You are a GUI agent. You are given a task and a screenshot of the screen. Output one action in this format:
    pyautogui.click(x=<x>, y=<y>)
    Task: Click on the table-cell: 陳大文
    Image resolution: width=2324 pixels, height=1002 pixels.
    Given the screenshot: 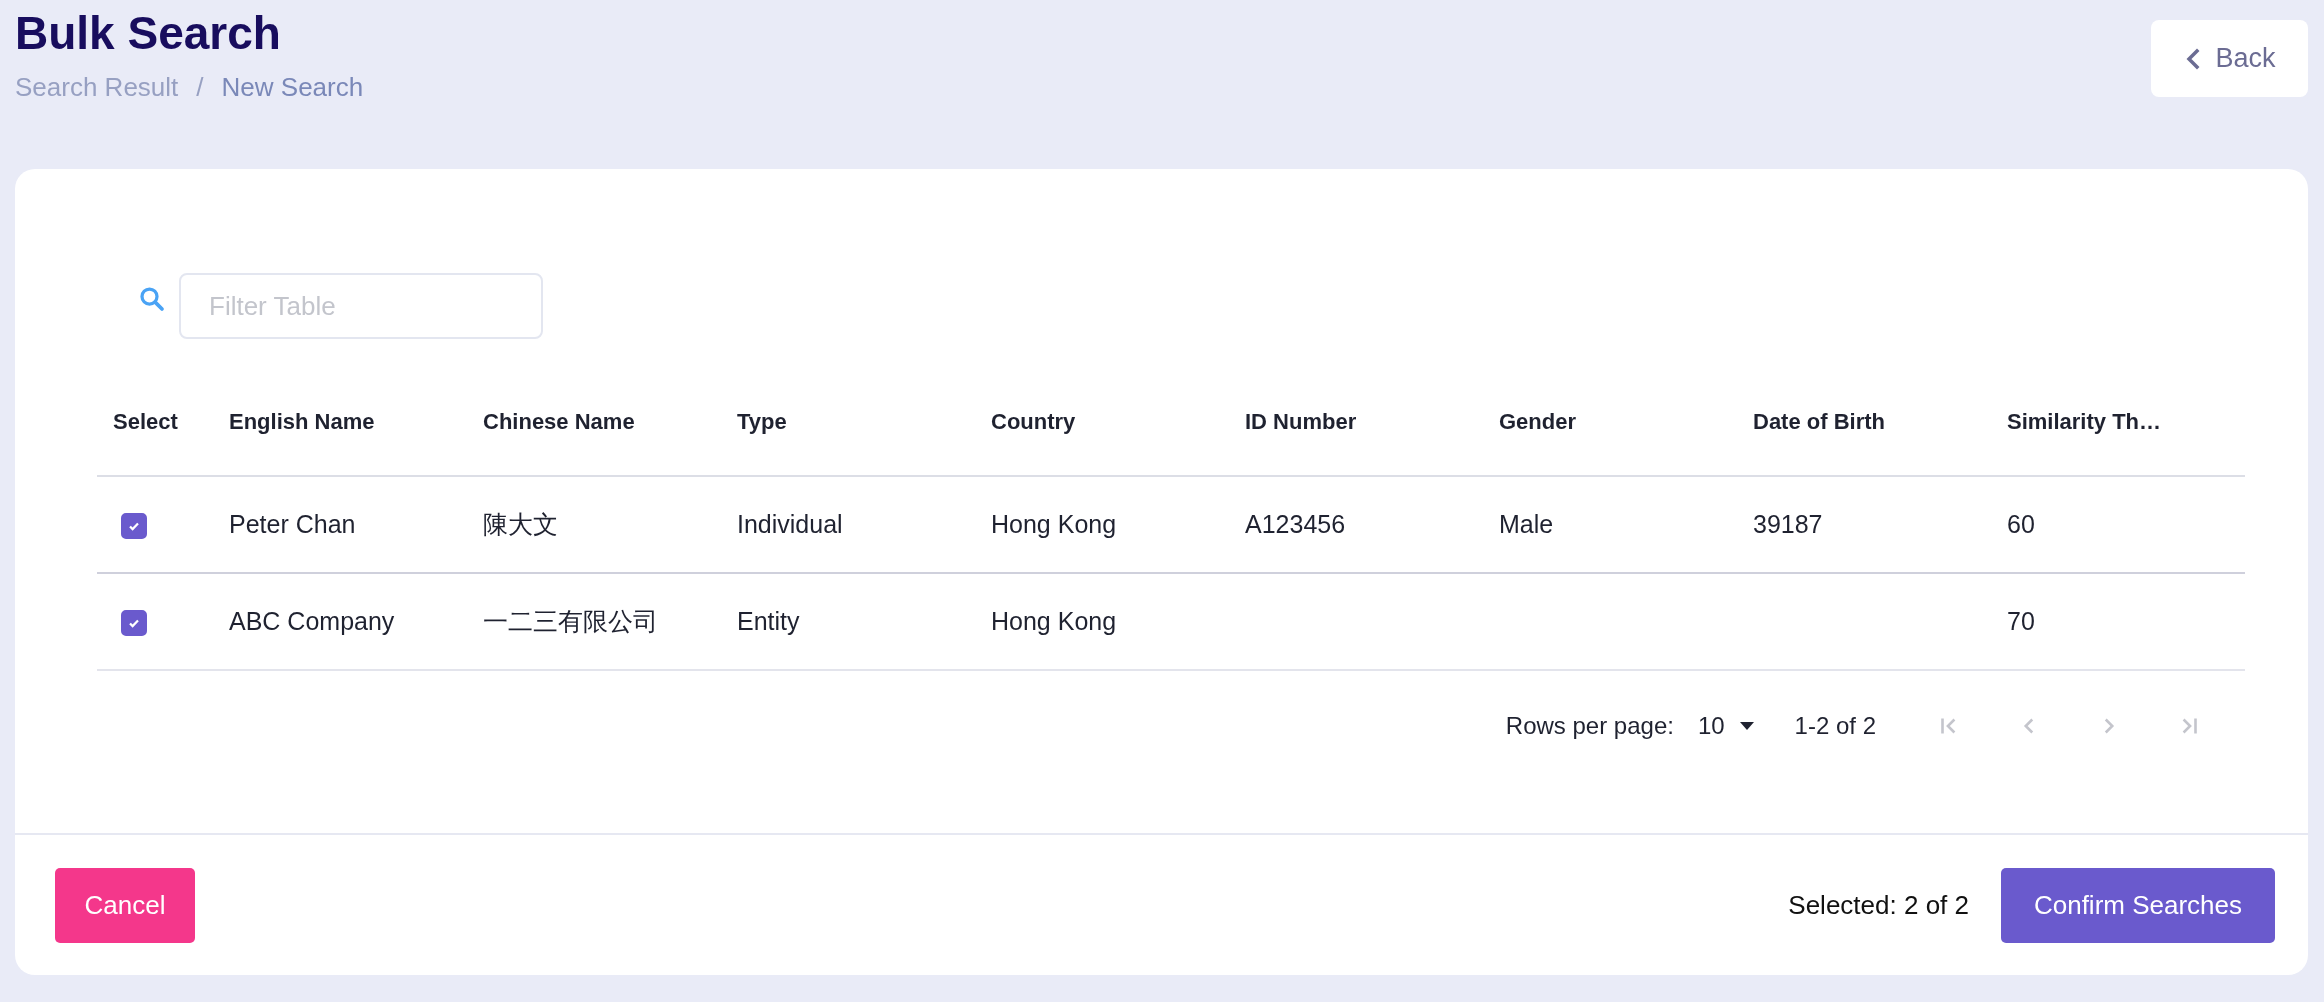 What is the action you would take?
    pyautogui.click(x=520, y=524)
    